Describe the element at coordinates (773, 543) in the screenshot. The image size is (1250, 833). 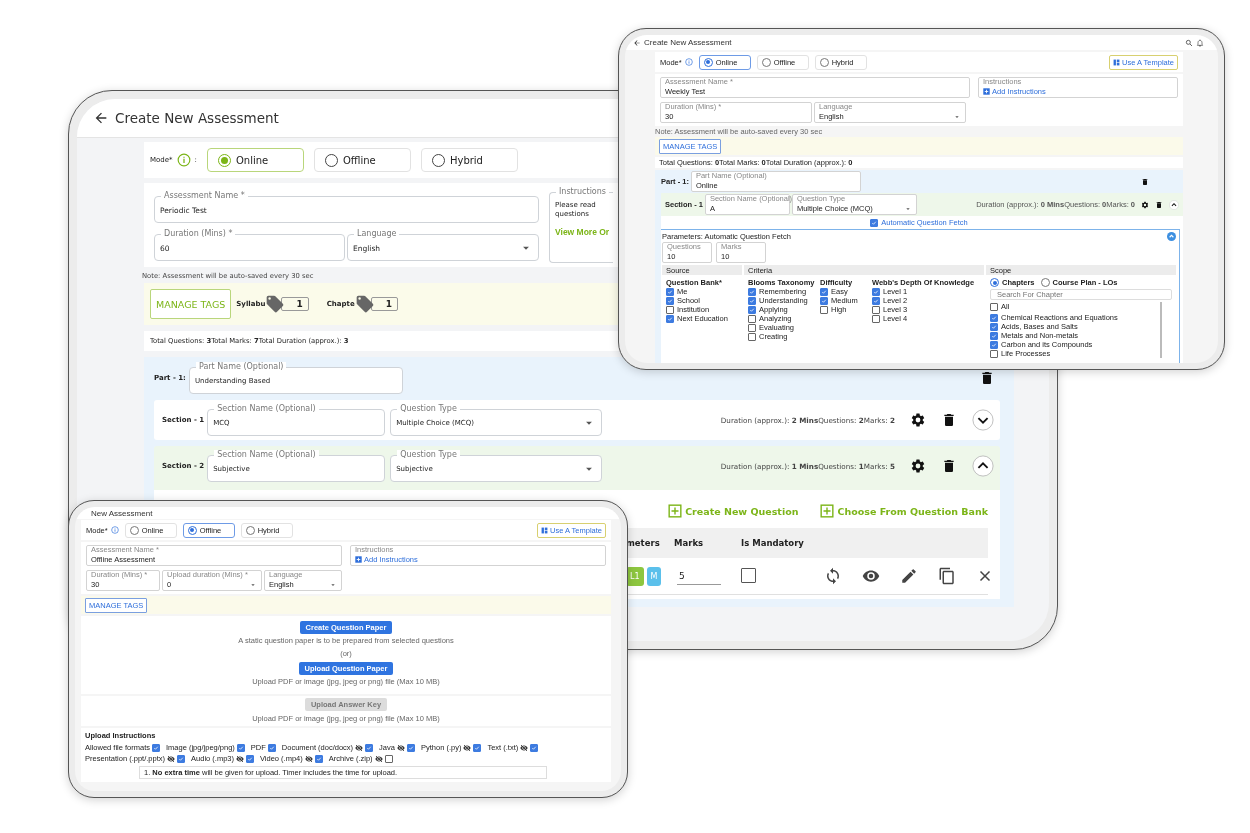
I see `column-header: Is Mandatory` at that location.